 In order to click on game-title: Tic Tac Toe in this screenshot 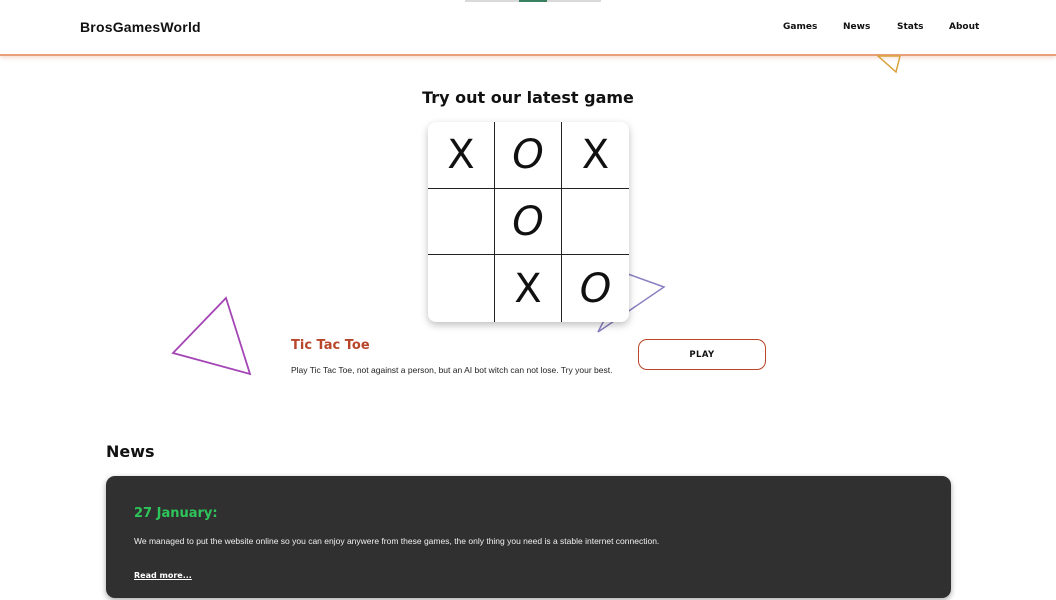, I will do `click(330, 345)`.